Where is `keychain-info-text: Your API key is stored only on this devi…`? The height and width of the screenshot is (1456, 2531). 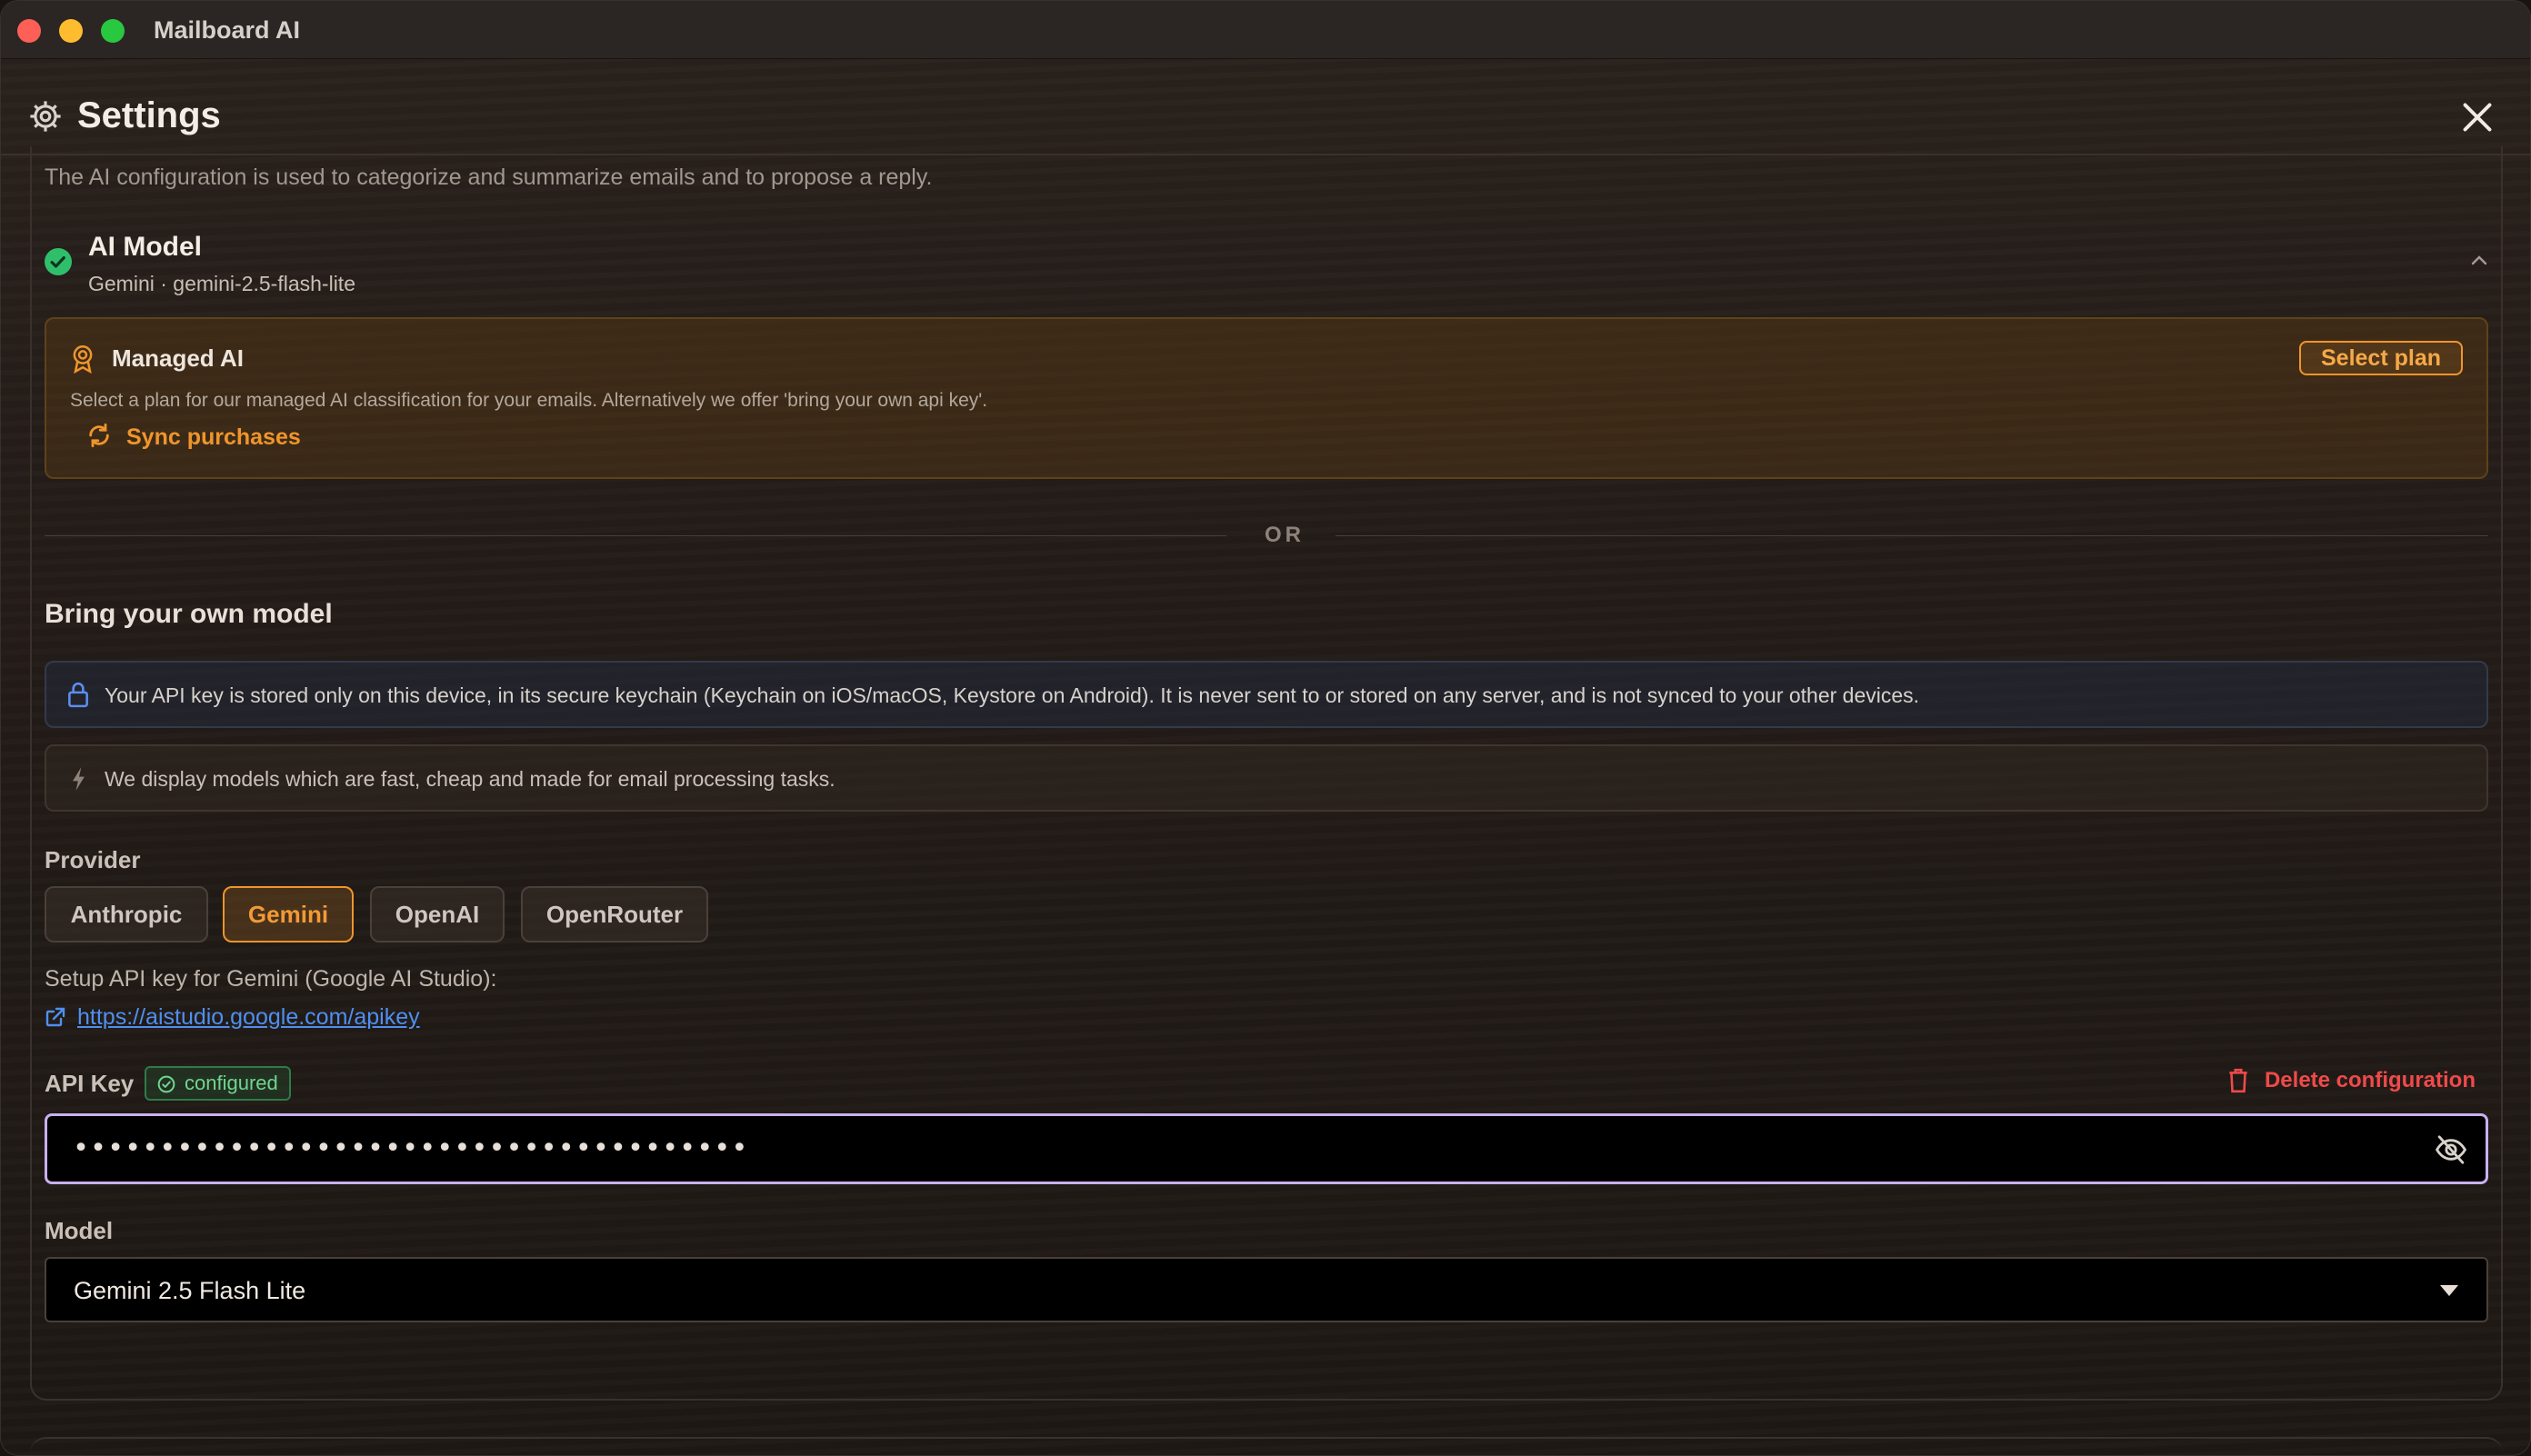 keychain-info-text: Your API key is stored only on this devi… is located at coordinates (1012, 695).